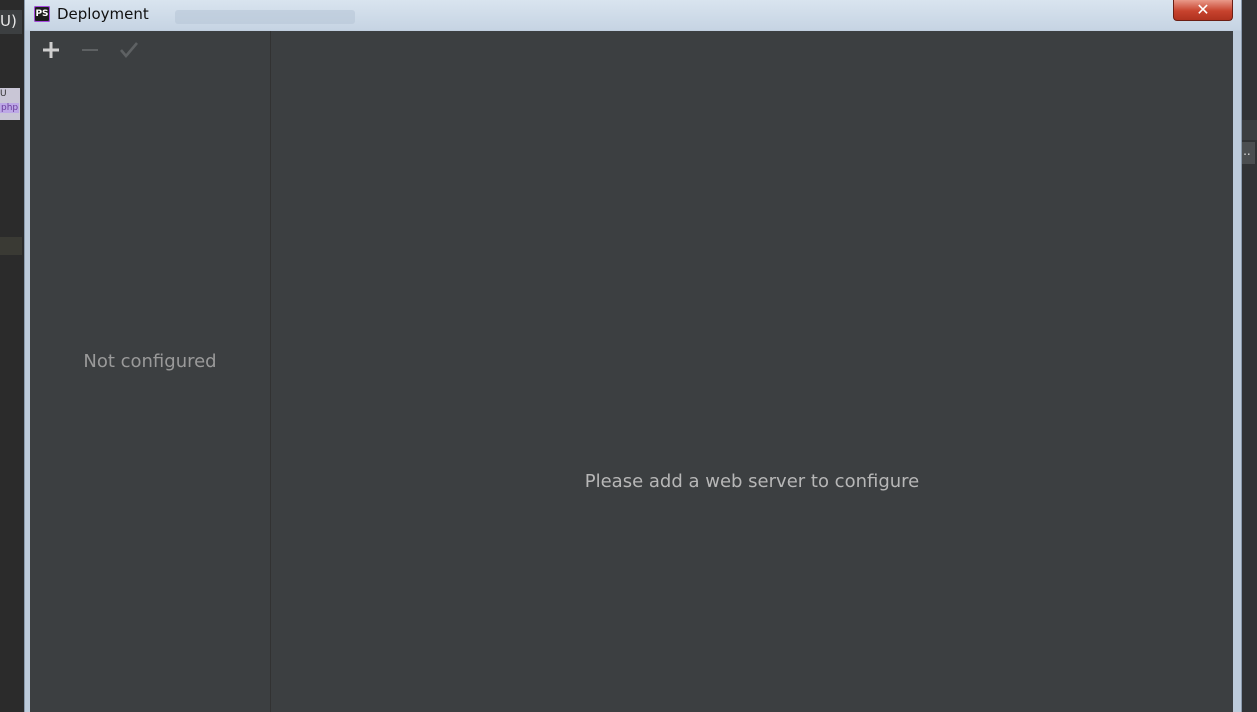 Image resolution: width=1257 pixels, height=712 pixels. I want to click on close-button: ✕, so click(1203, 10).